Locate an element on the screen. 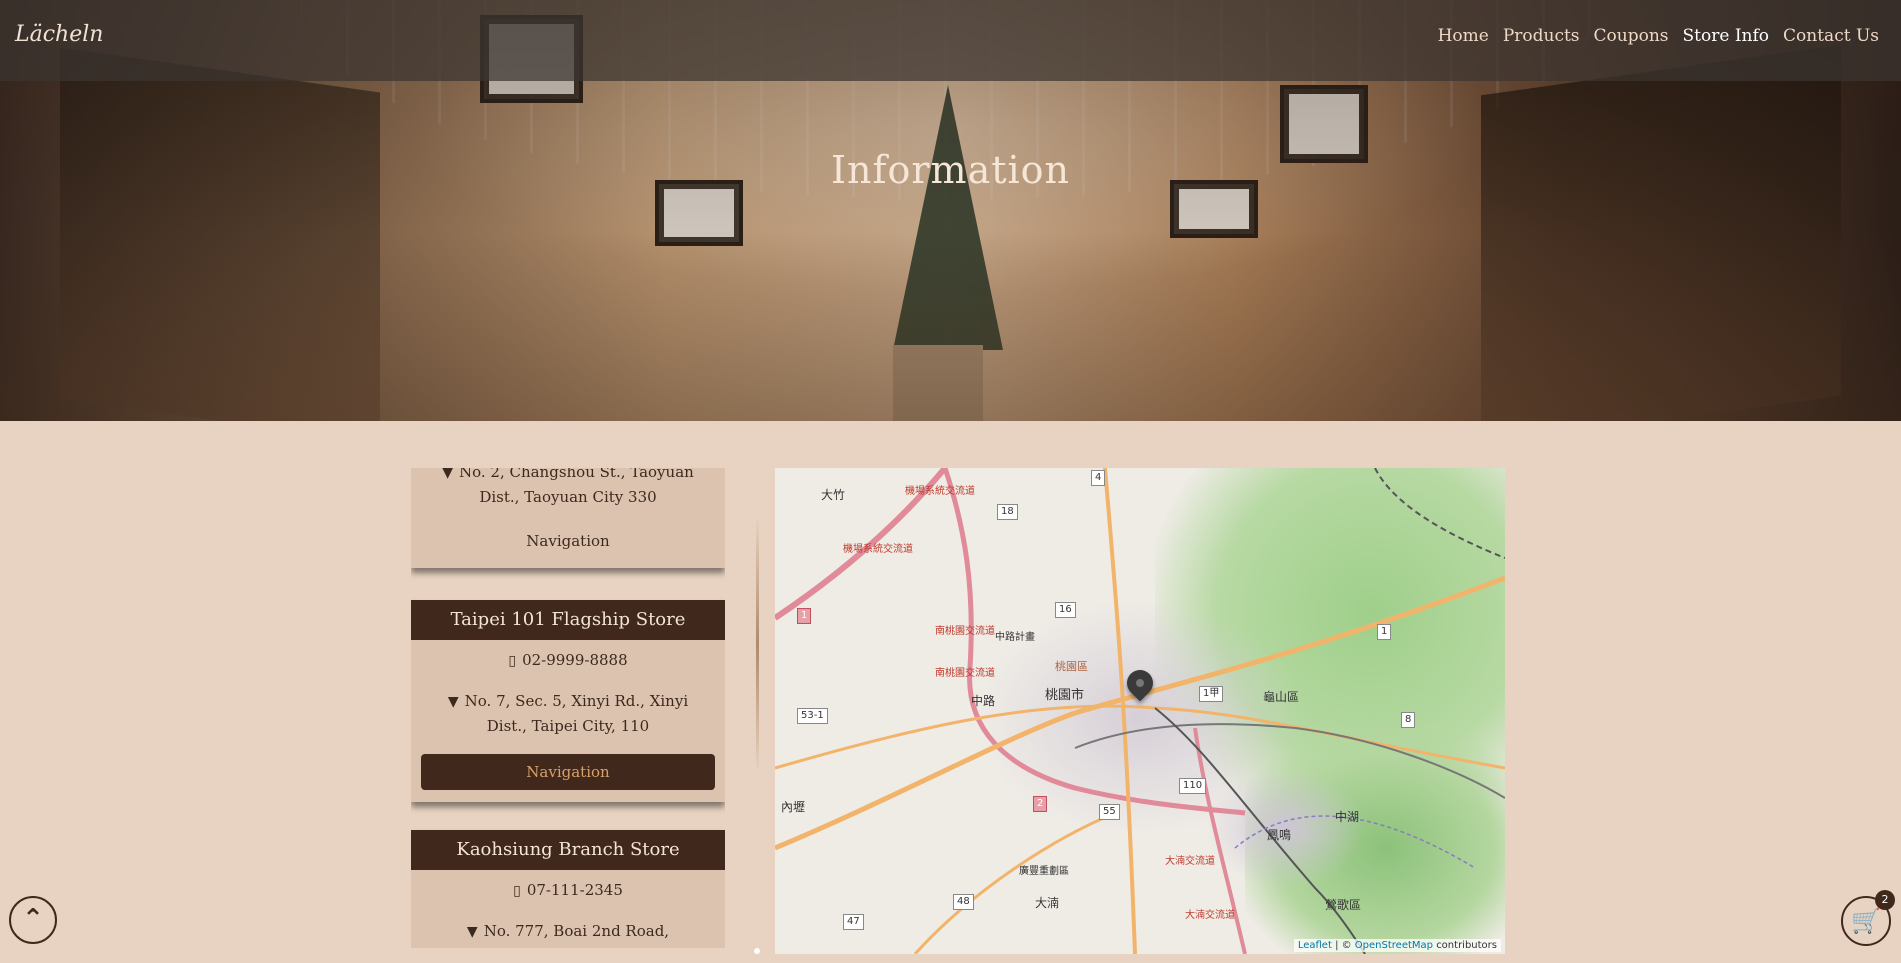  map-label: 鶯歌區 is located at coordinates (1343, 905).